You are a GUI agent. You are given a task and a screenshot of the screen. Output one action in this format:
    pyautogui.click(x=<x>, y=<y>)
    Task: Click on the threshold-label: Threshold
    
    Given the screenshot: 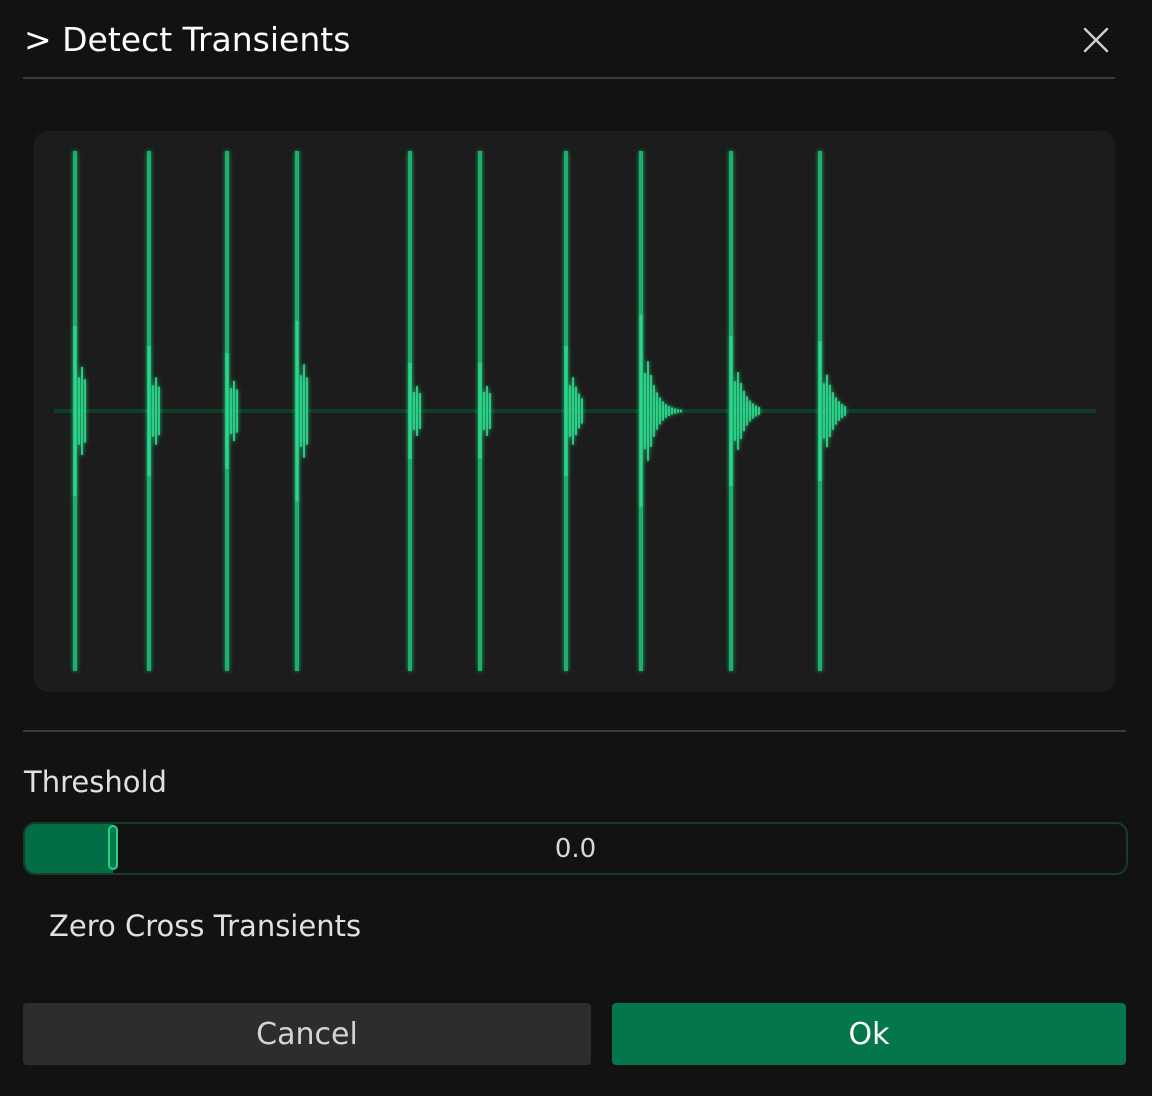 What is the action you would take?
    pyautogui.click(x=95, y=782)
    